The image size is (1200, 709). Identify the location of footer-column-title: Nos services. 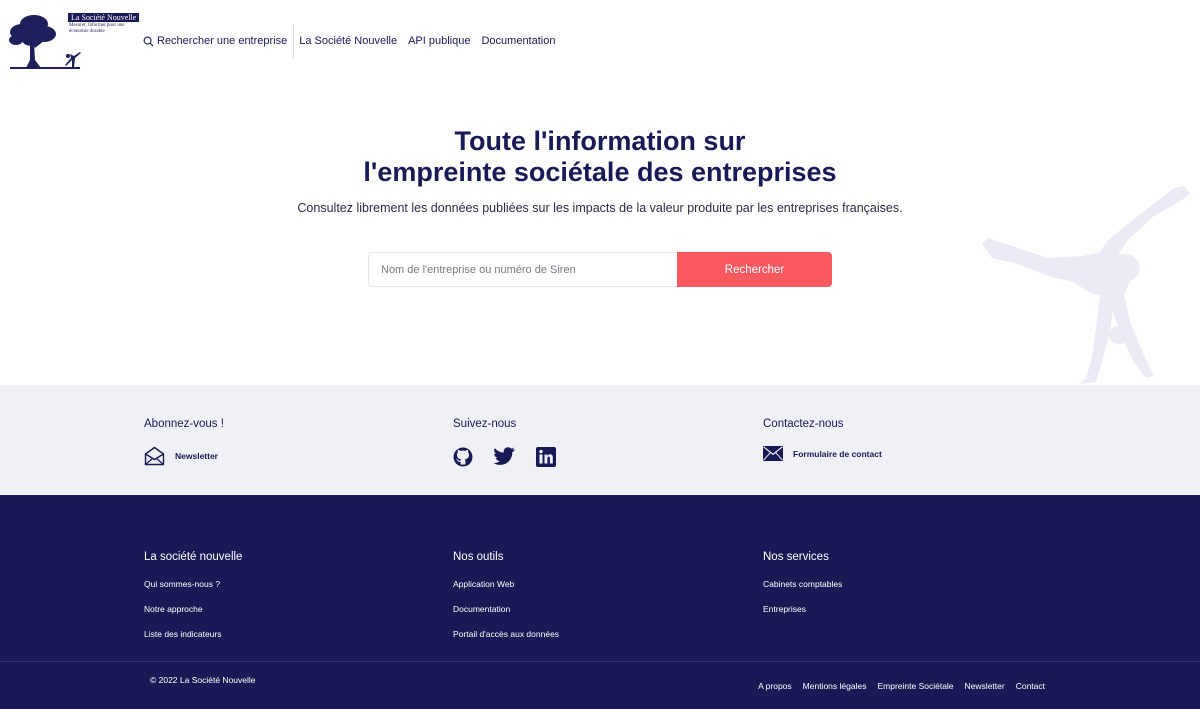
(796, 557).